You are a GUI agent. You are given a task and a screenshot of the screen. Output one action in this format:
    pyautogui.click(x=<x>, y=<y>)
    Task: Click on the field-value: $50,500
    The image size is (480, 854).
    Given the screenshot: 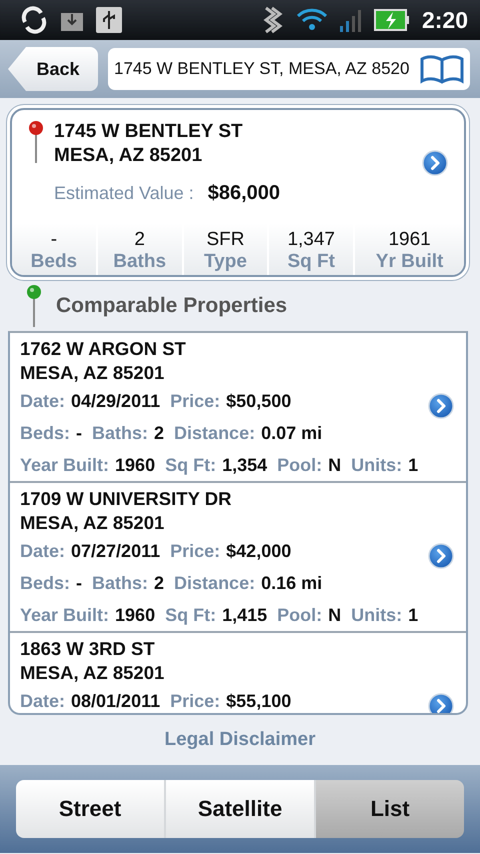 What is the action you would take?
    pyautogui.click(x=259, y=401)
    